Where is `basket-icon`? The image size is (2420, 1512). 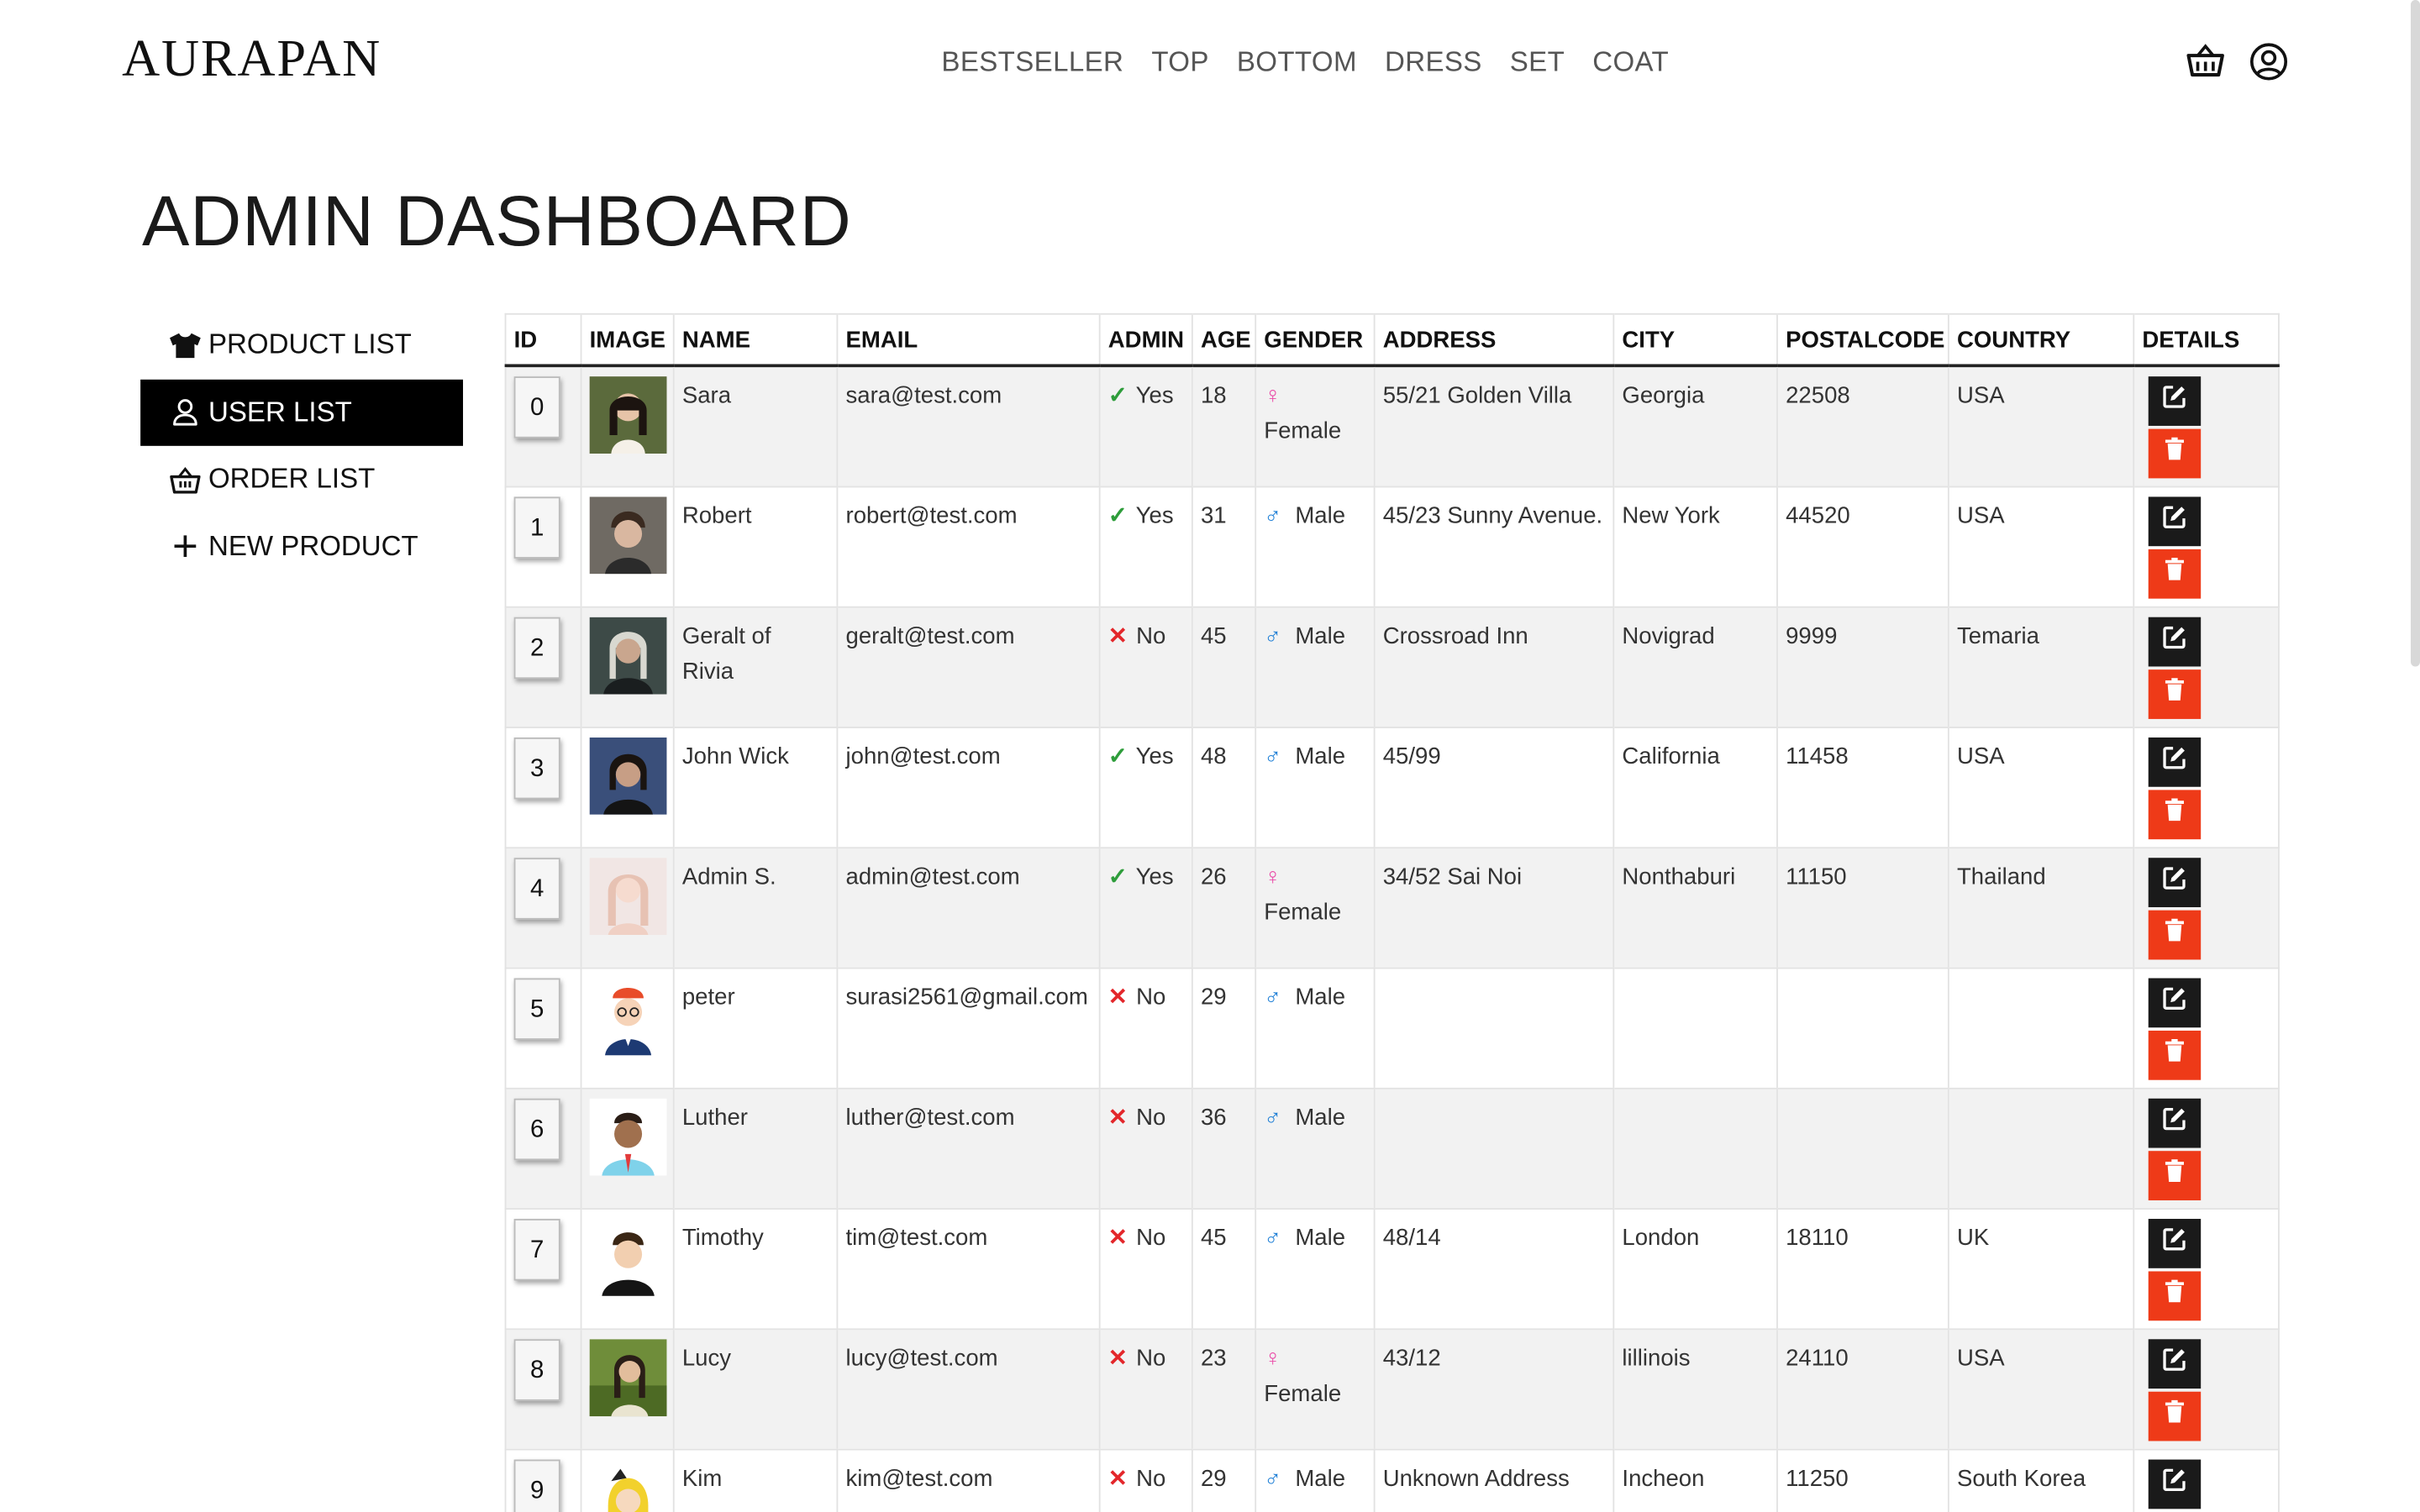
basket-icon is located at coordinates (2206, 62).